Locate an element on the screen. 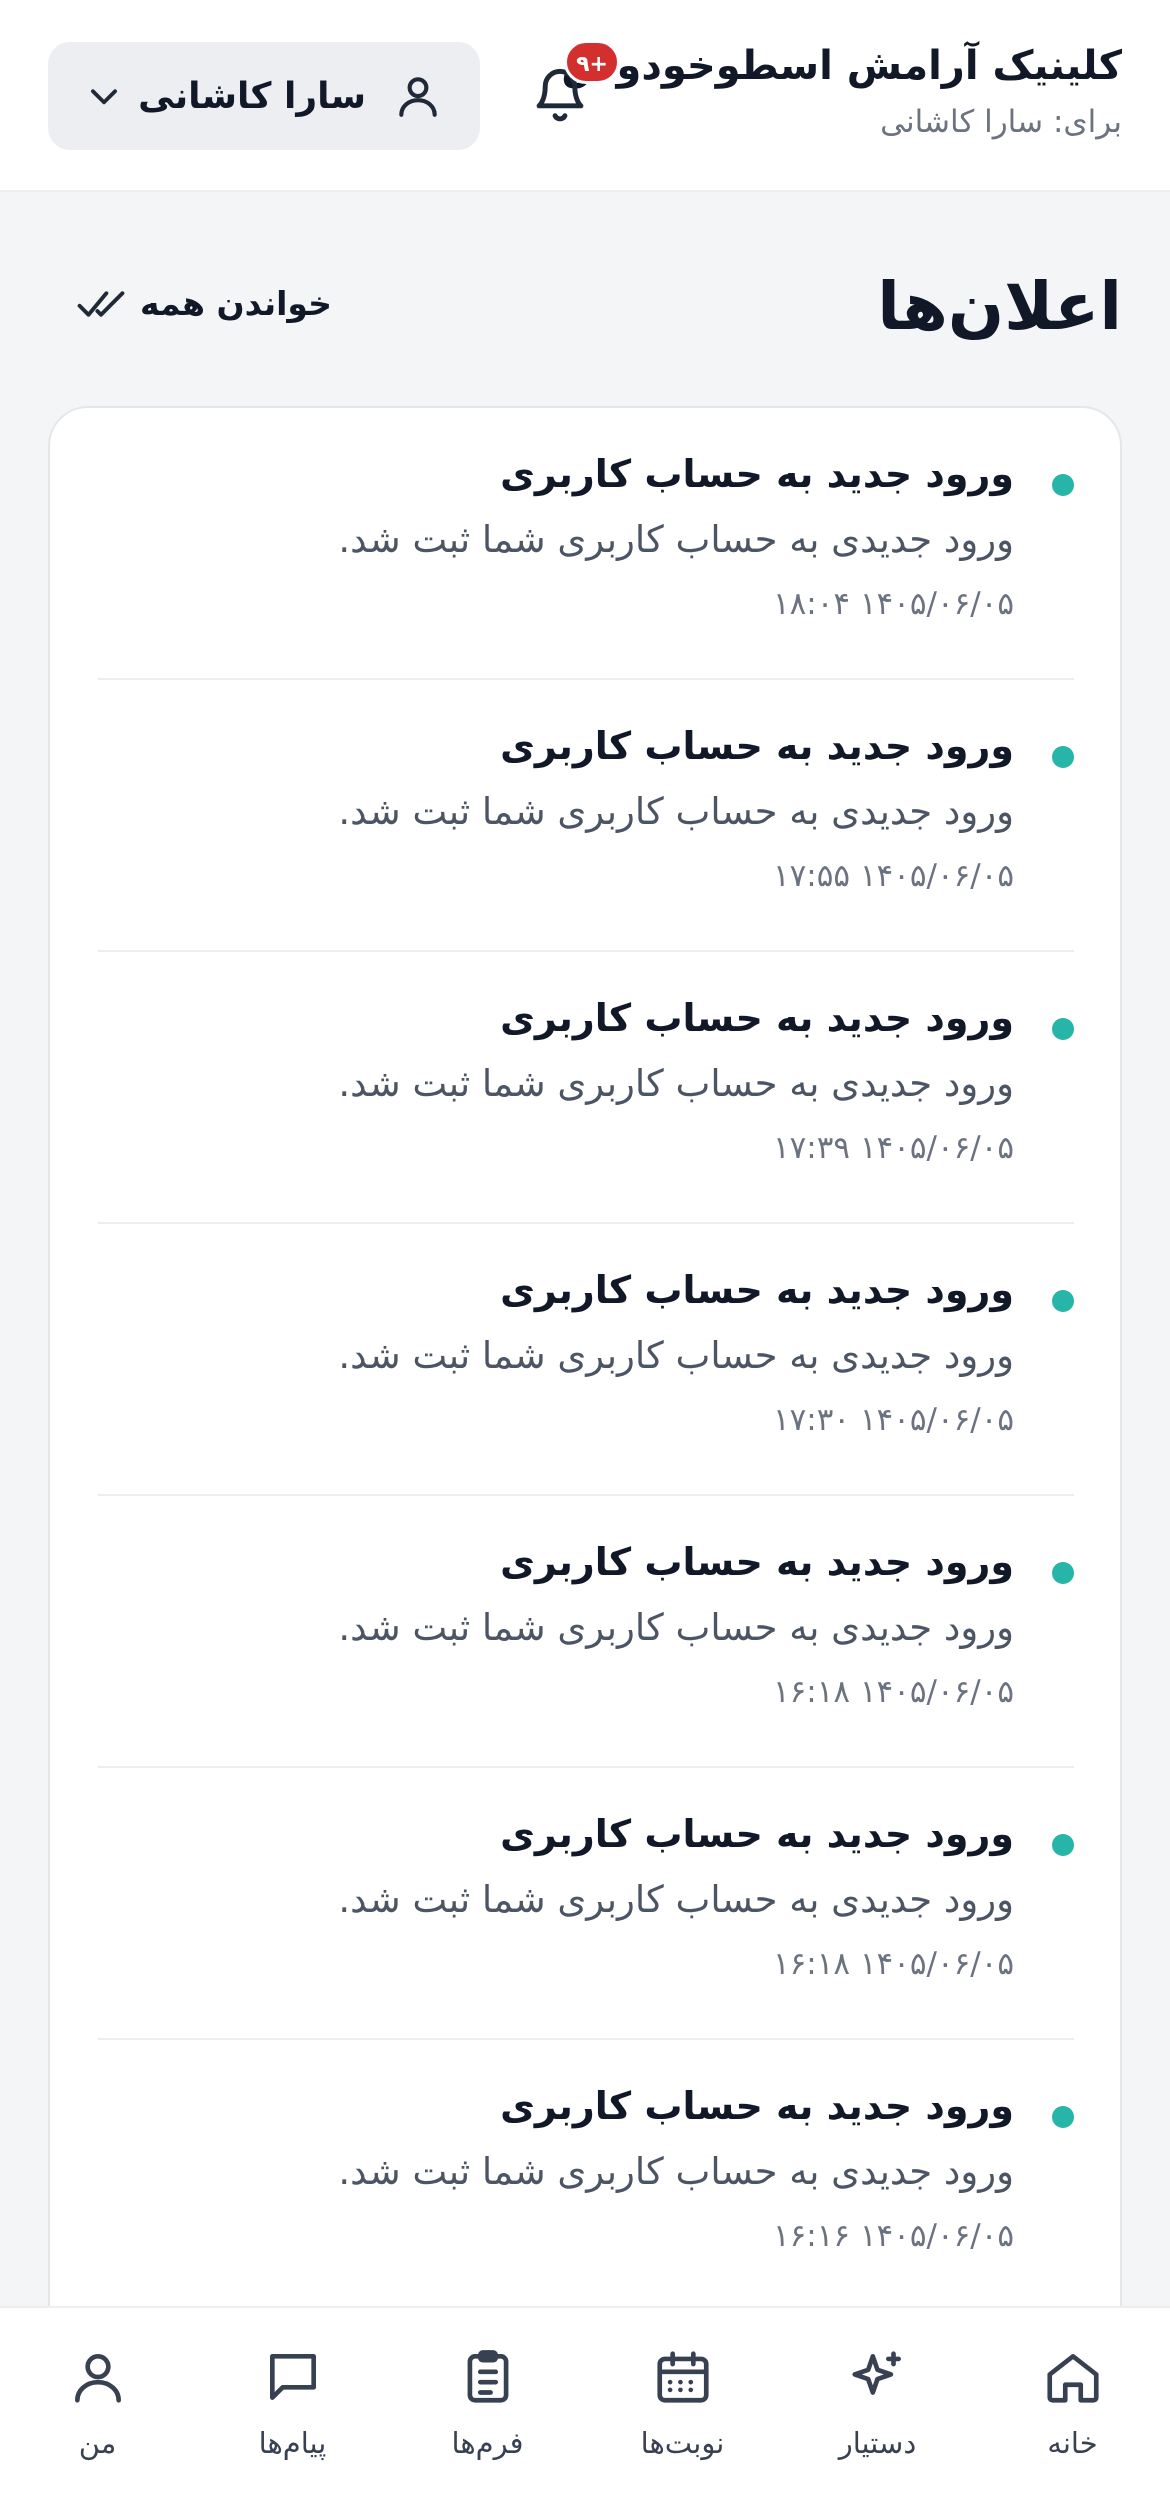 The height and width of the screenshot is (2496, 1170). nav-forms-label: فرم‌ها is located at coordinates (487, 2443).